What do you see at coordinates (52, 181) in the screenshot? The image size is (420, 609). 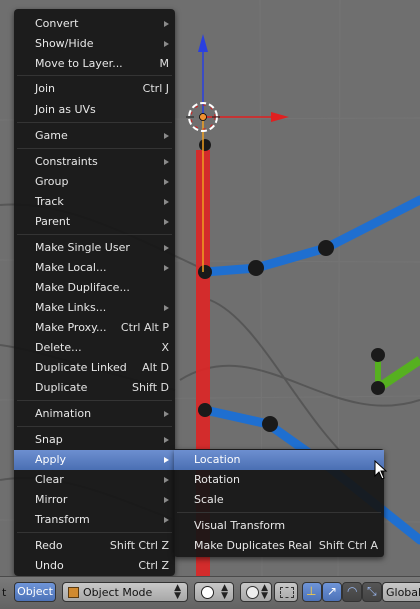 I see `menu-item-label: Group` at bounding box center [52, 181].